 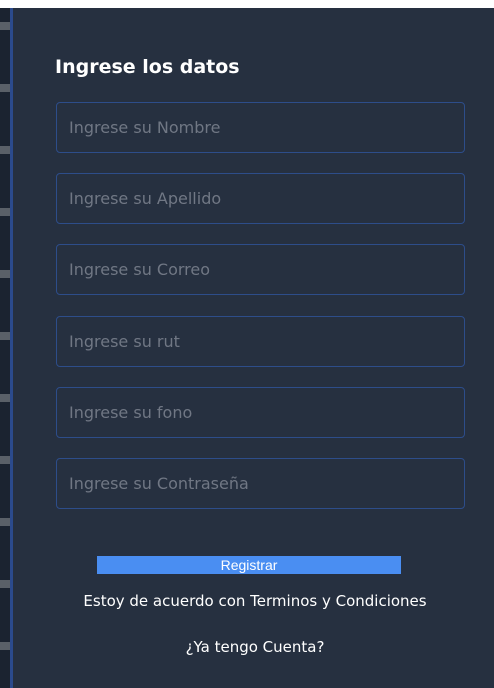 I want to click on register-button: Registrar, so click(x=249, y=565).